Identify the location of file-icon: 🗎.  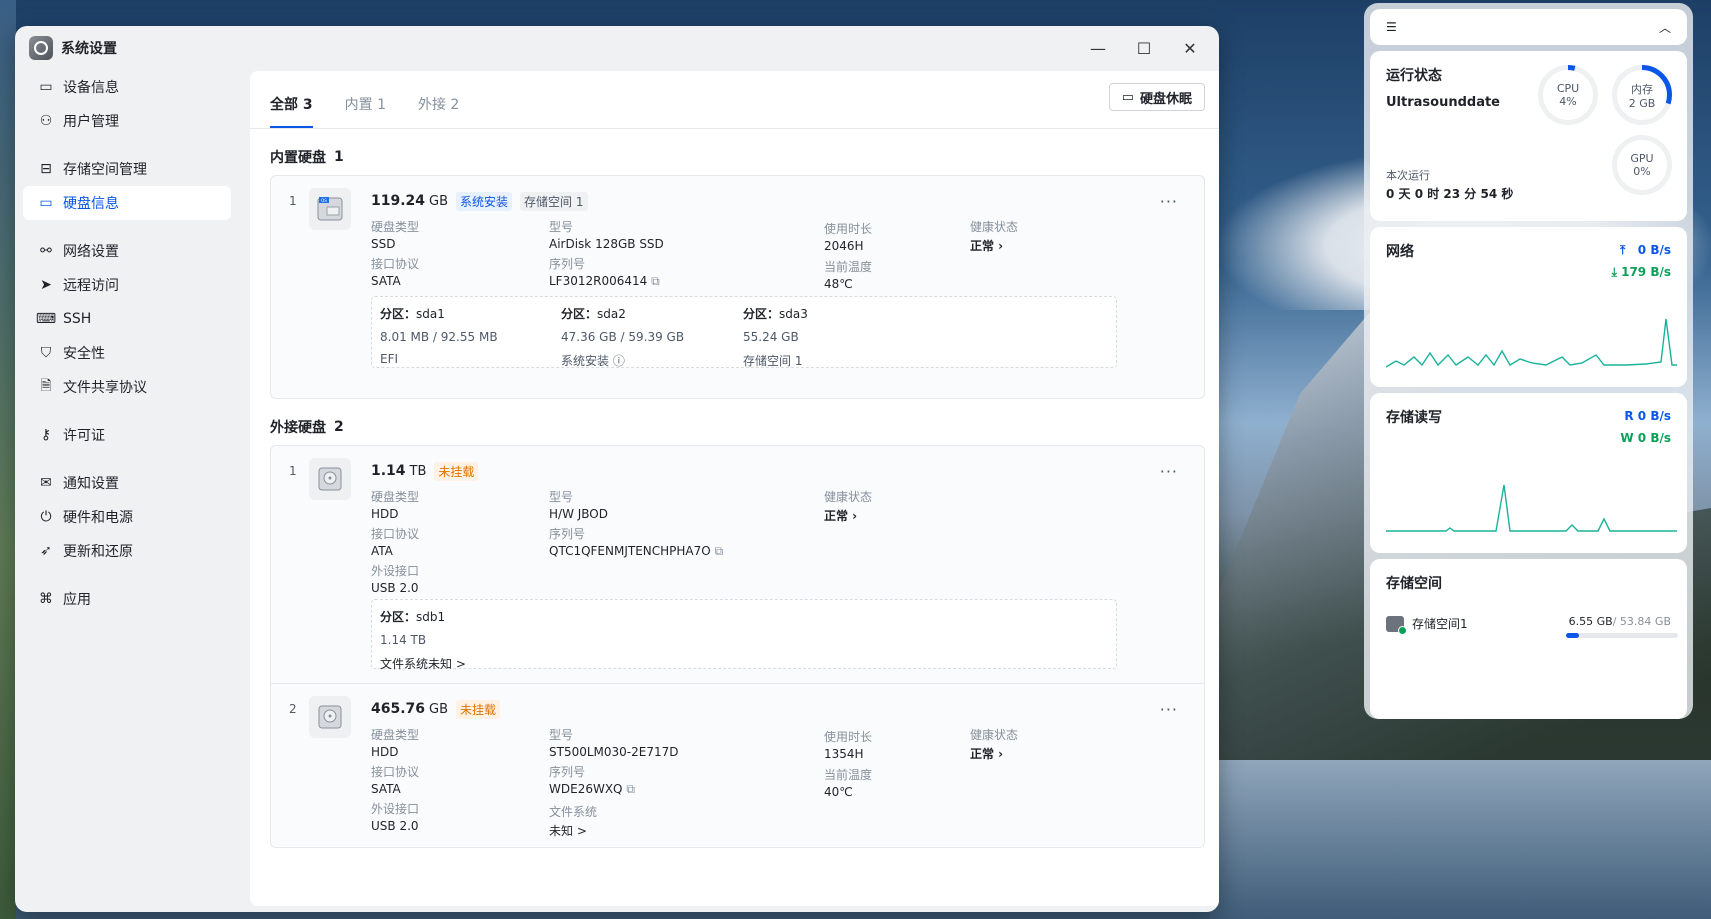
(46, 386).